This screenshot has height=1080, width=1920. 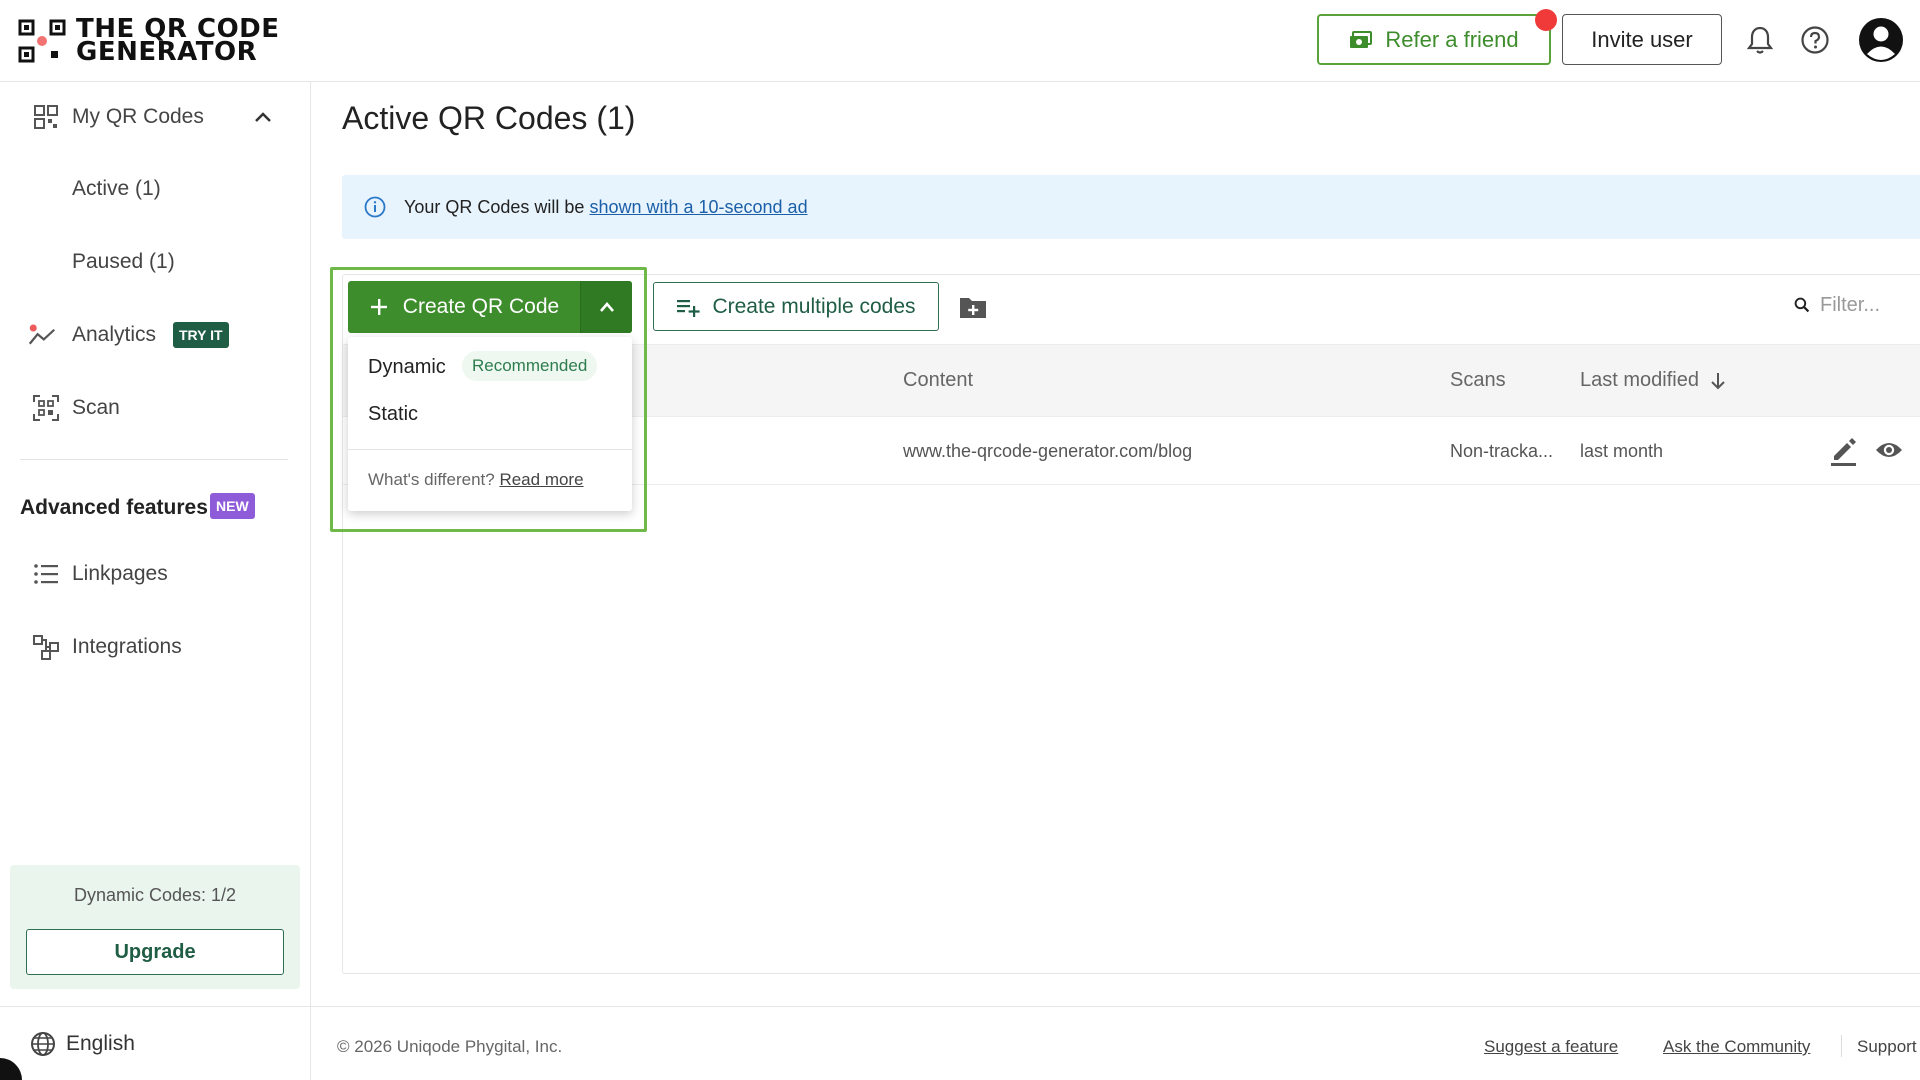 I want to click on eye-icon, so click(x=1889, y=450).